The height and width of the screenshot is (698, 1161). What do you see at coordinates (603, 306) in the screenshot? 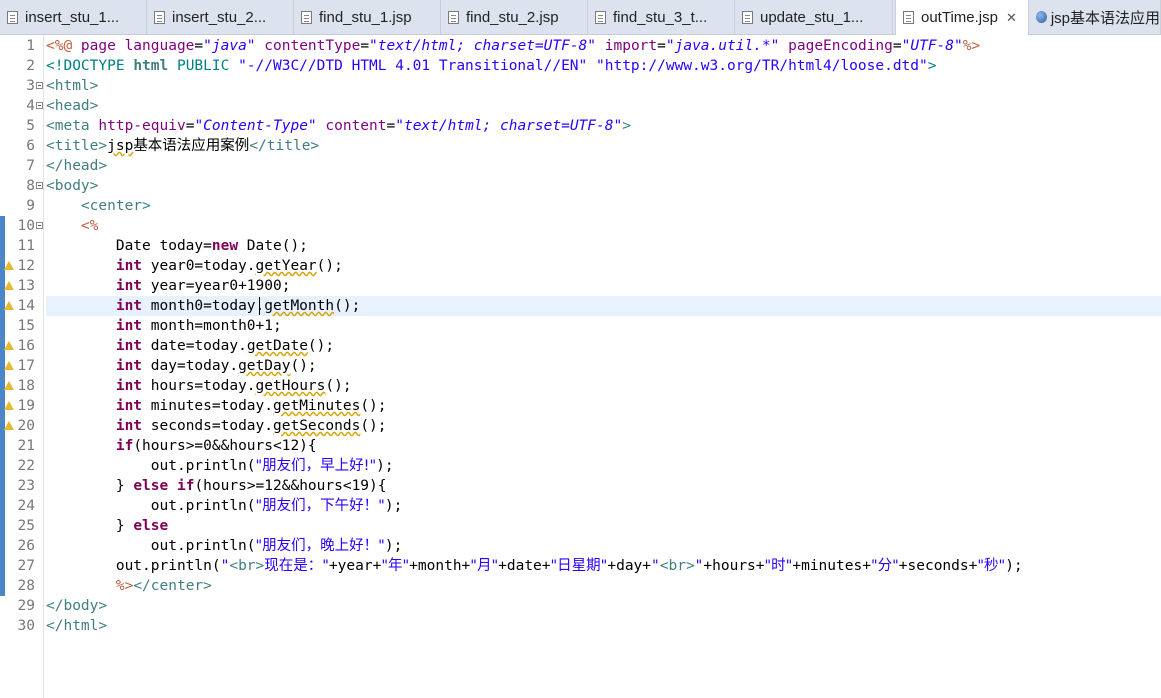
I see `code-line: int month0=today.getMonth();` at bounding box center [603, 306].